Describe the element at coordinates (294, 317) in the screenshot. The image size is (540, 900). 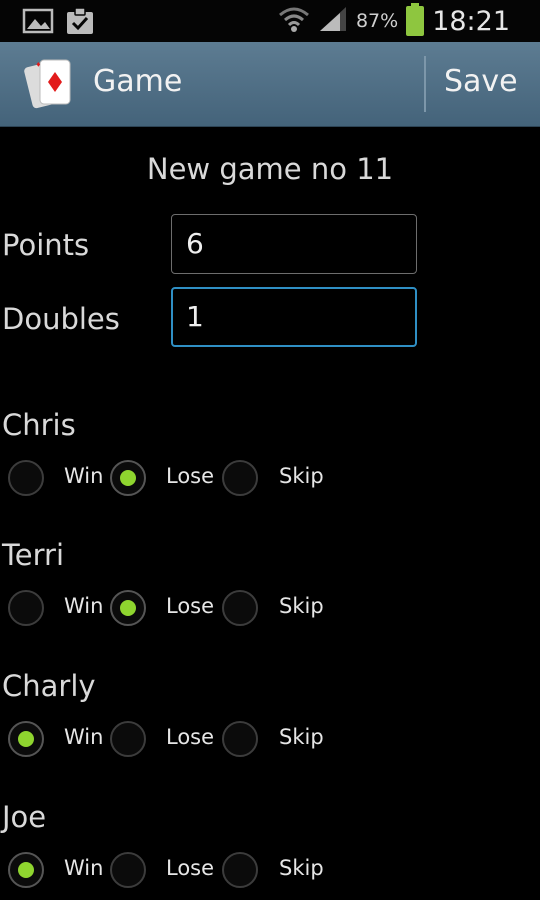
I see `doubles-field: 1` at that location.